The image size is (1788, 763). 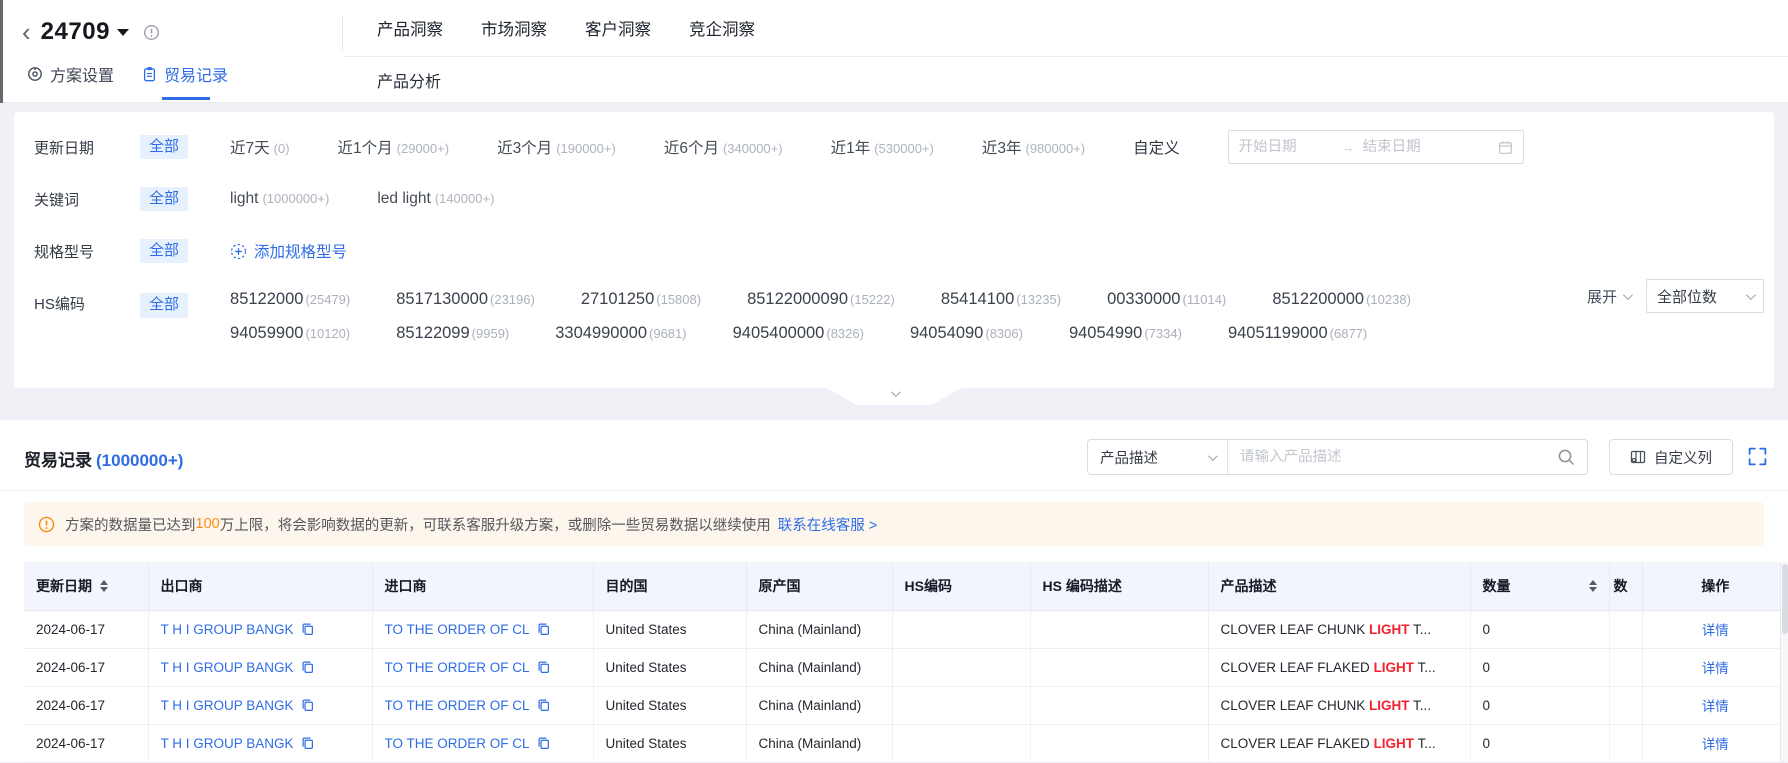 What do you see at coordinates (495, 525) in the screenshot?
I see `notice-text: 万上限，将会影响数据的更新，可联系客服升级方案，或删除一些贸易数据以继续使用` at bounding box center [495, 525].